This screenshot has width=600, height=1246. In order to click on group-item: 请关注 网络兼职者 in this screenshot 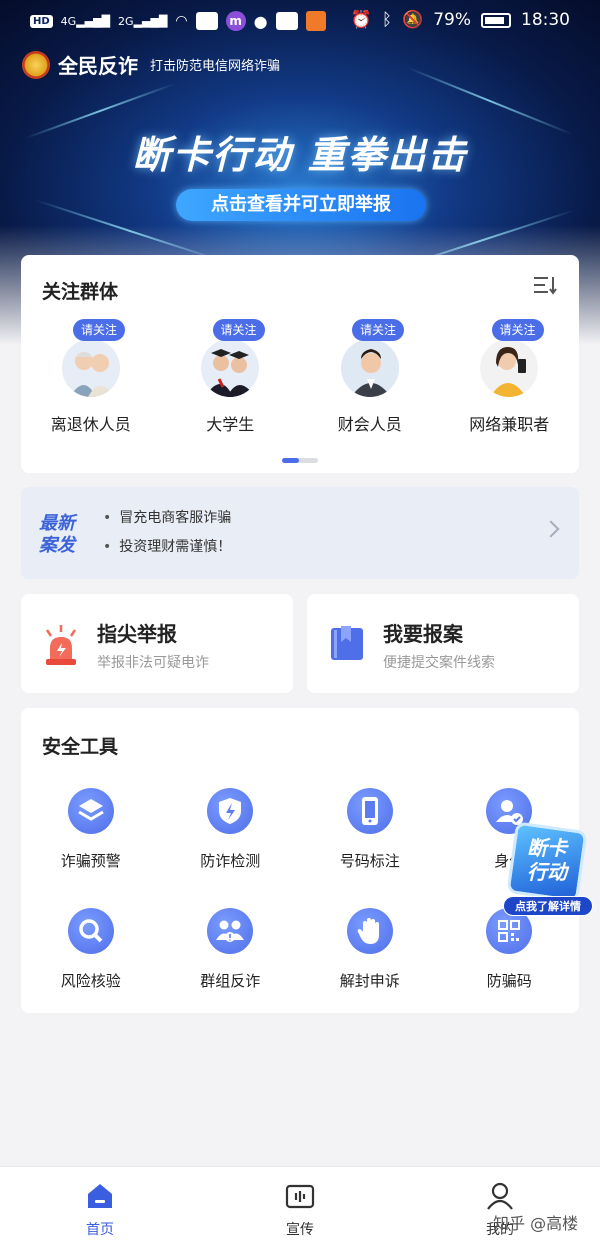, I will do `click(510, 377)`.